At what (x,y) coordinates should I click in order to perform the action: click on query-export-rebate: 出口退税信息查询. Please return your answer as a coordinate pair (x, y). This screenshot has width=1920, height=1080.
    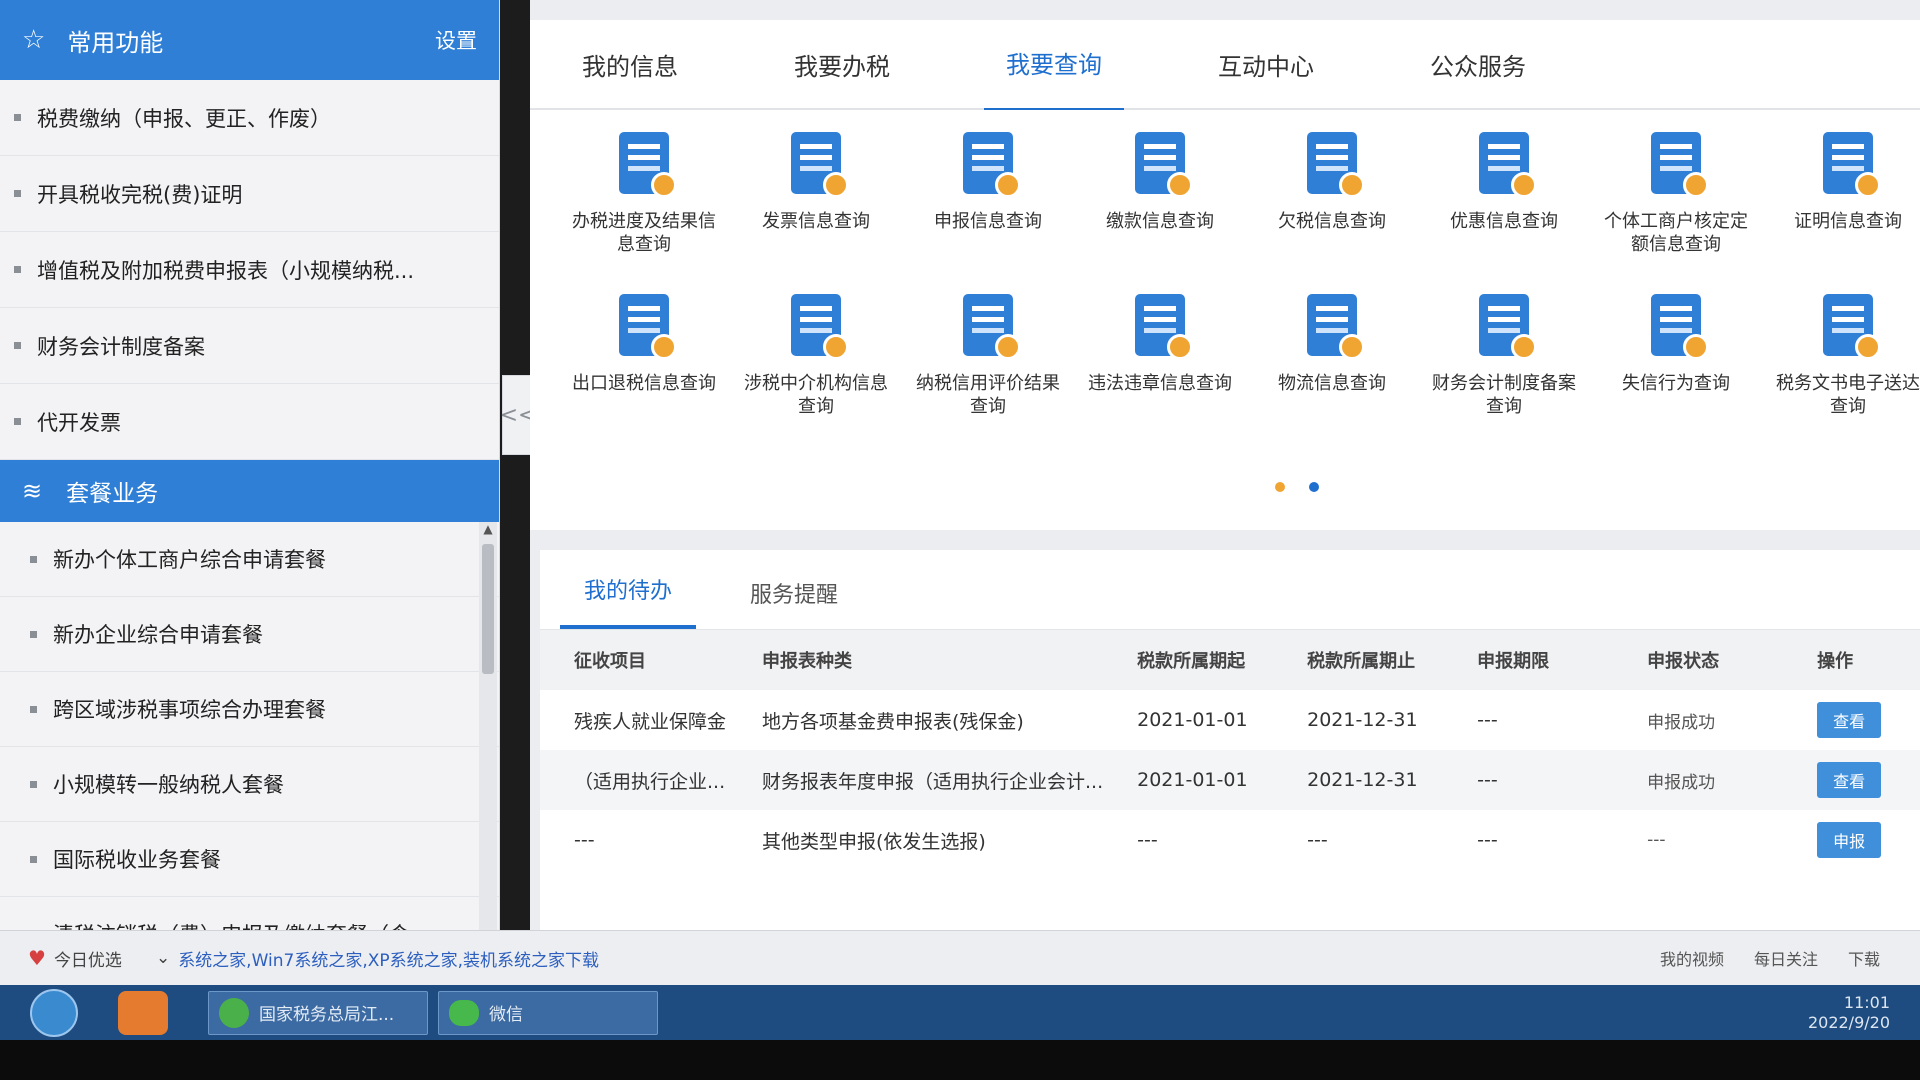
    Looking at the image, I should click on (644, 375).